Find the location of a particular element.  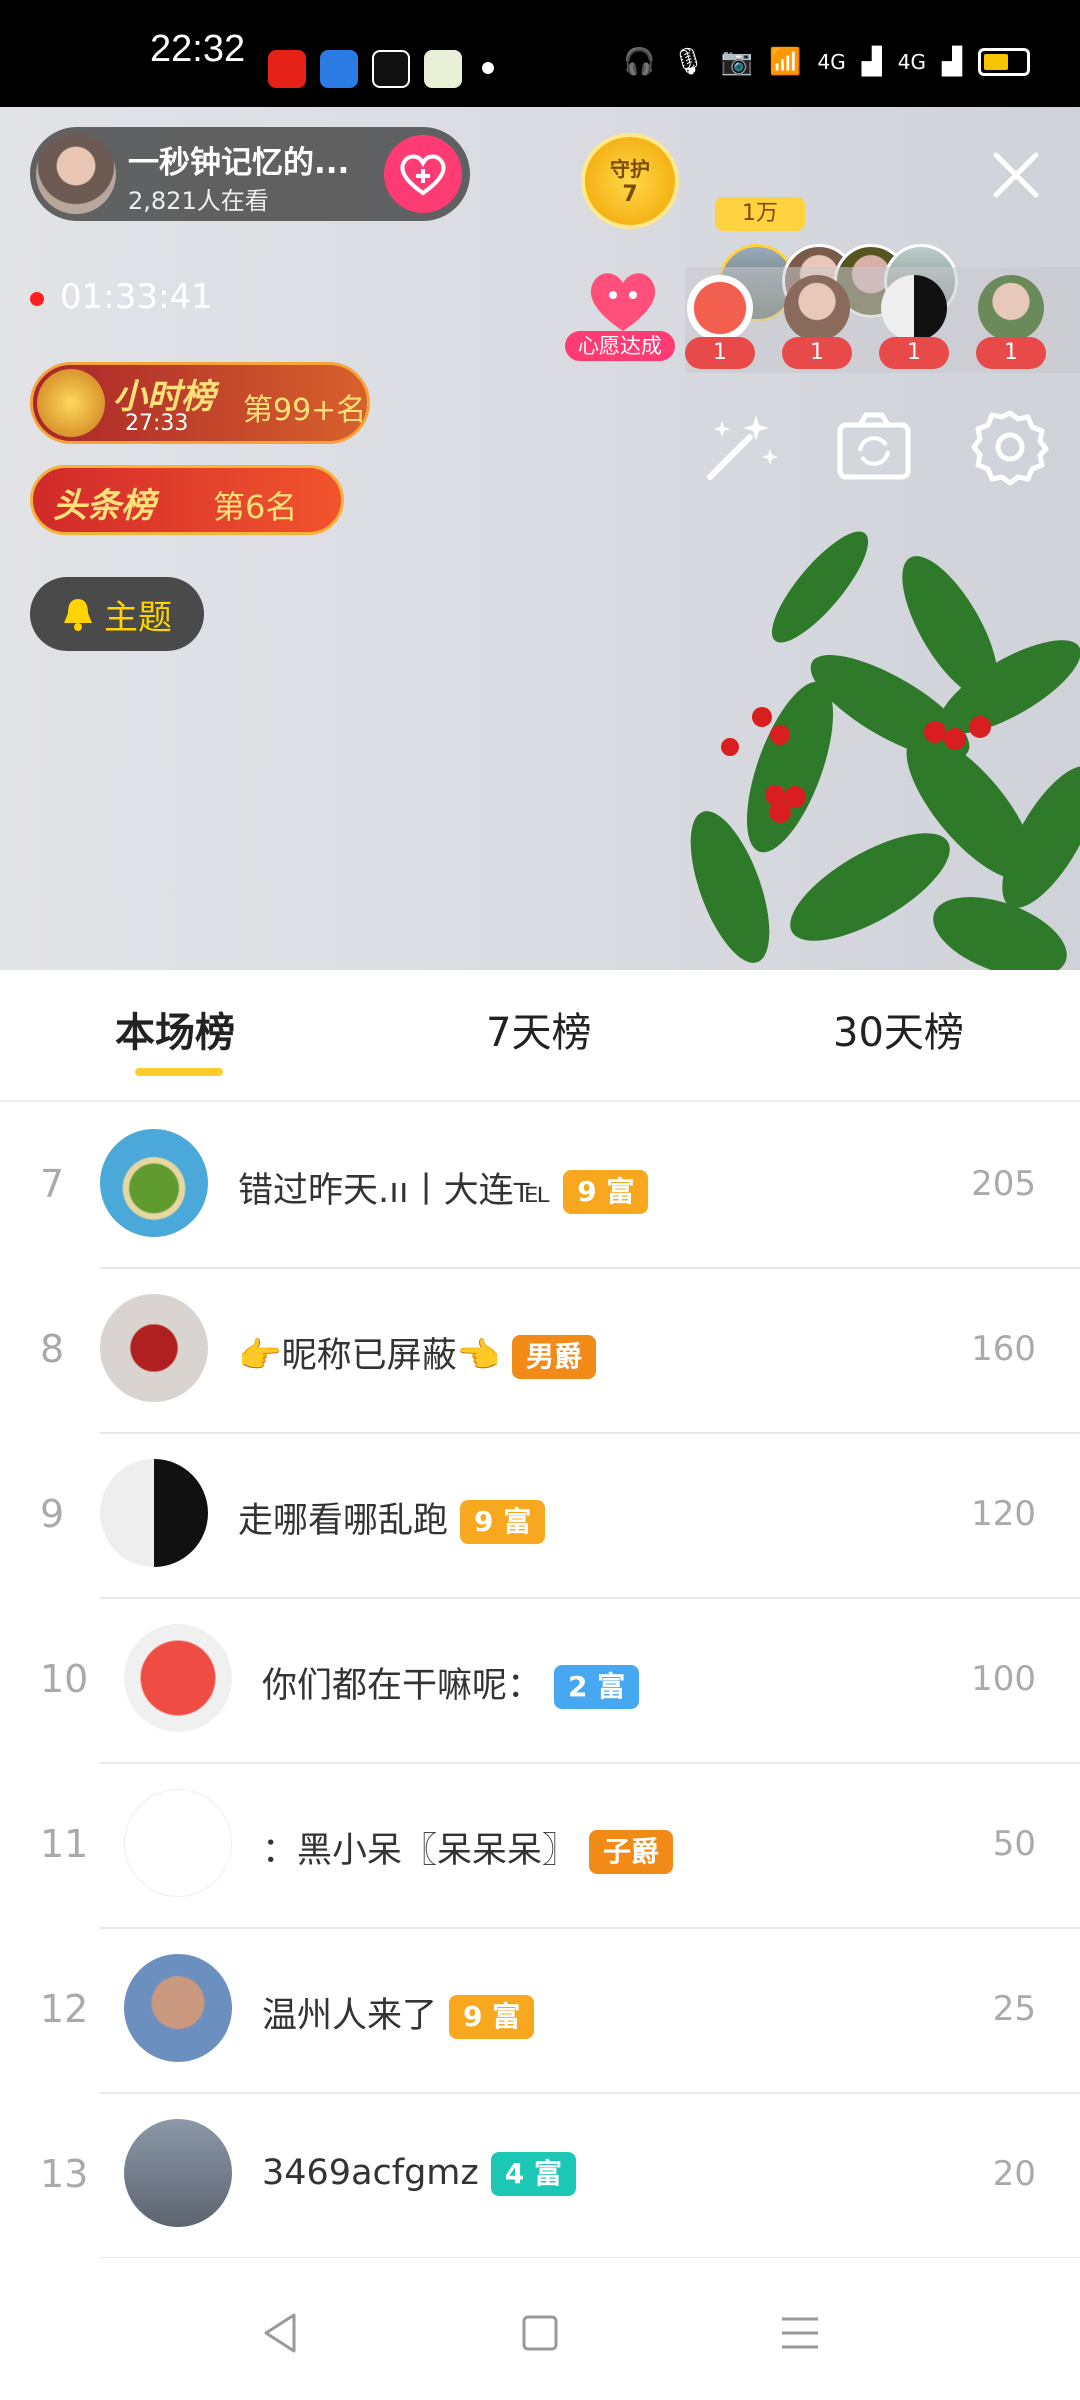

rank-tabs: 本场榜 7天榜 30天榜 is located at coordinates (540, 1036).